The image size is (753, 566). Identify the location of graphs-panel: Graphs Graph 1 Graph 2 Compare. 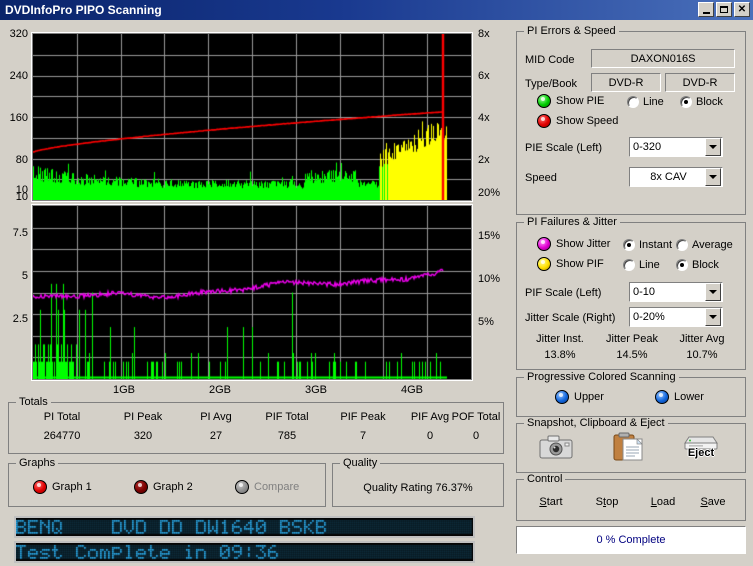
(167, 482).